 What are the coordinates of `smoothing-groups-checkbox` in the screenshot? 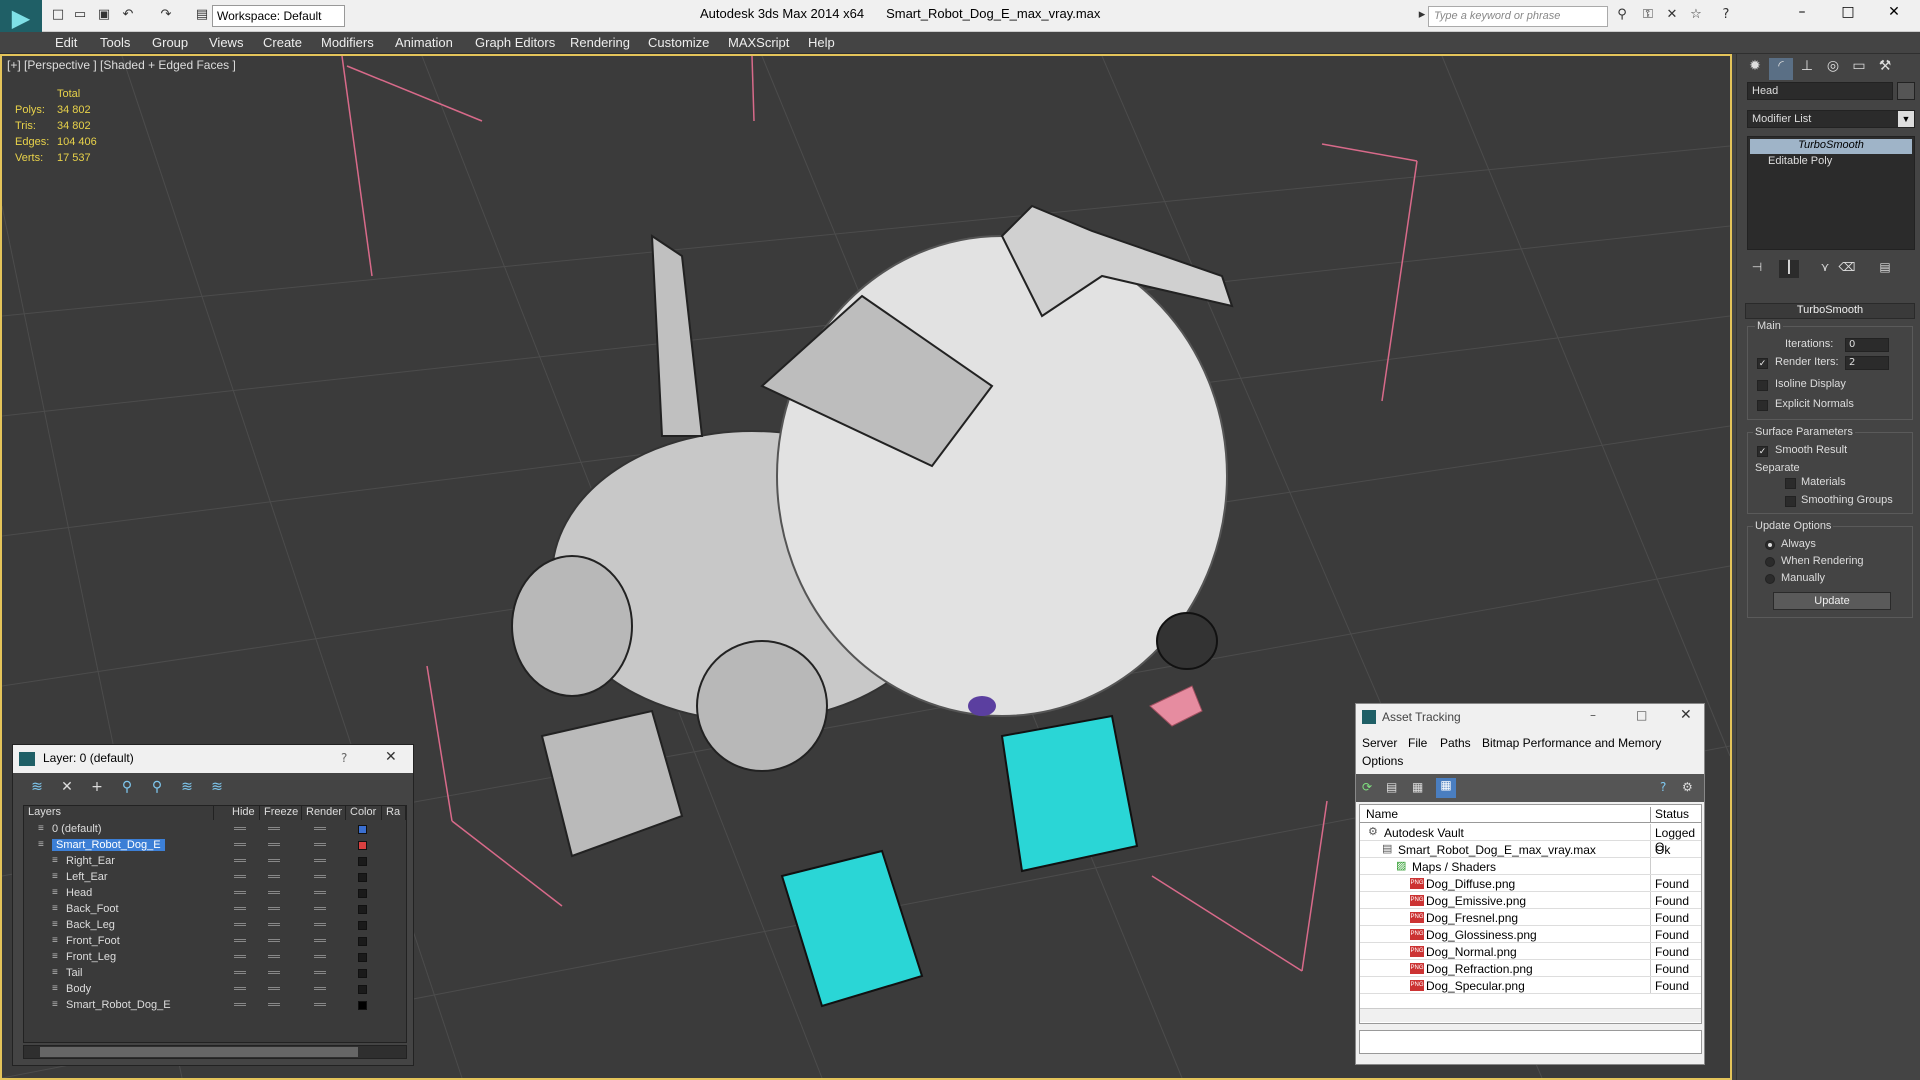 It's located at (1790, 501).